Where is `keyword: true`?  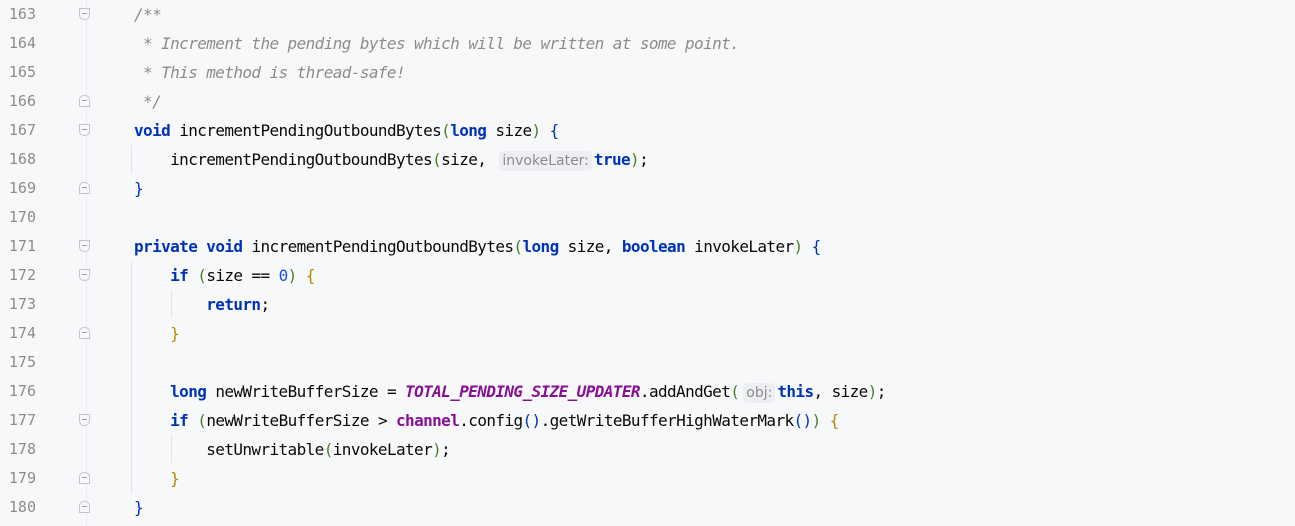
keyword: true is located at coordinates (612, 159).